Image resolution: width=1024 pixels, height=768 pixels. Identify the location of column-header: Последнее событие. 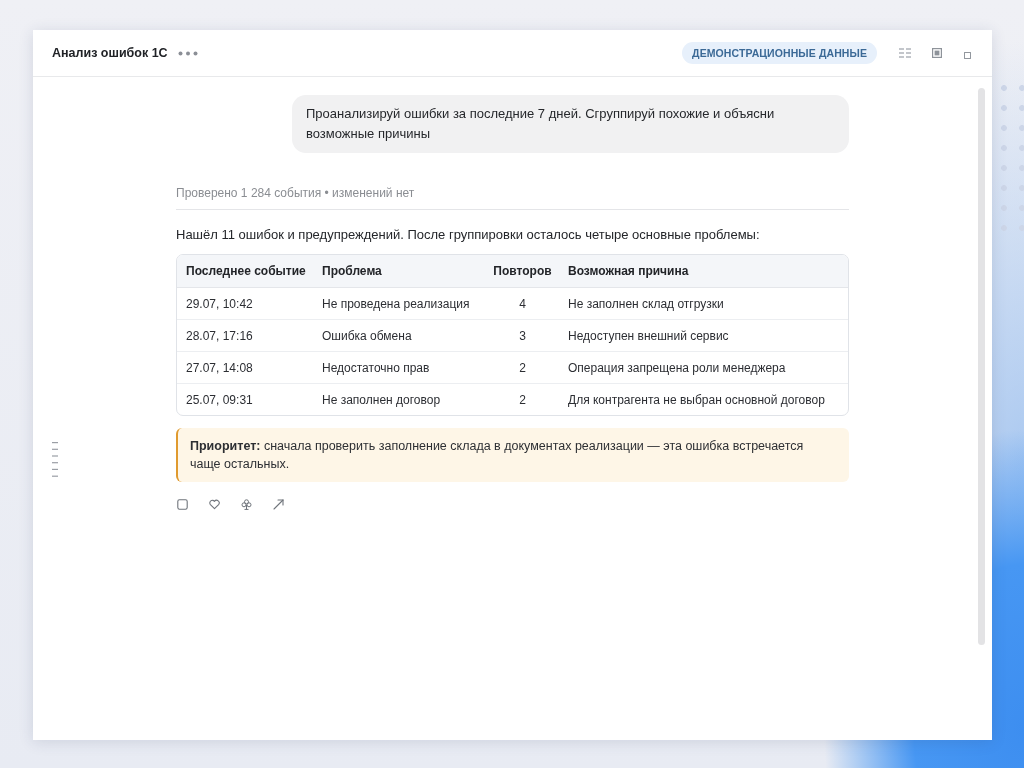
(245, 271).